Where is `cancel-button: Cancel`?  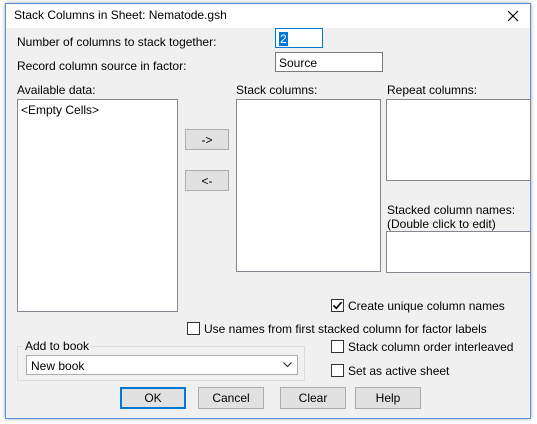
cancel-button: Cancel is located at coordinates (231, 398).